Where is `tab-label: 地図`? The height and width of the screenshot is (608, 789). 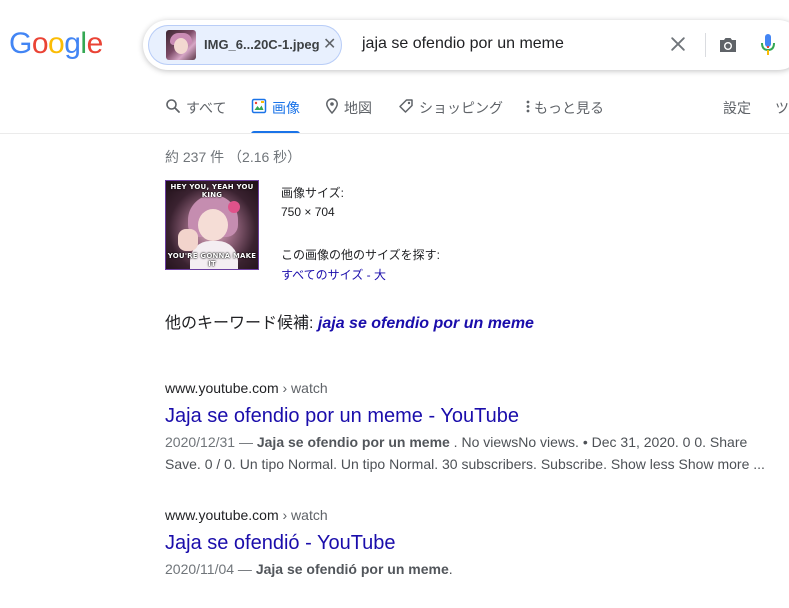
tab-label: 地図 is located at coordinates (358, 108).